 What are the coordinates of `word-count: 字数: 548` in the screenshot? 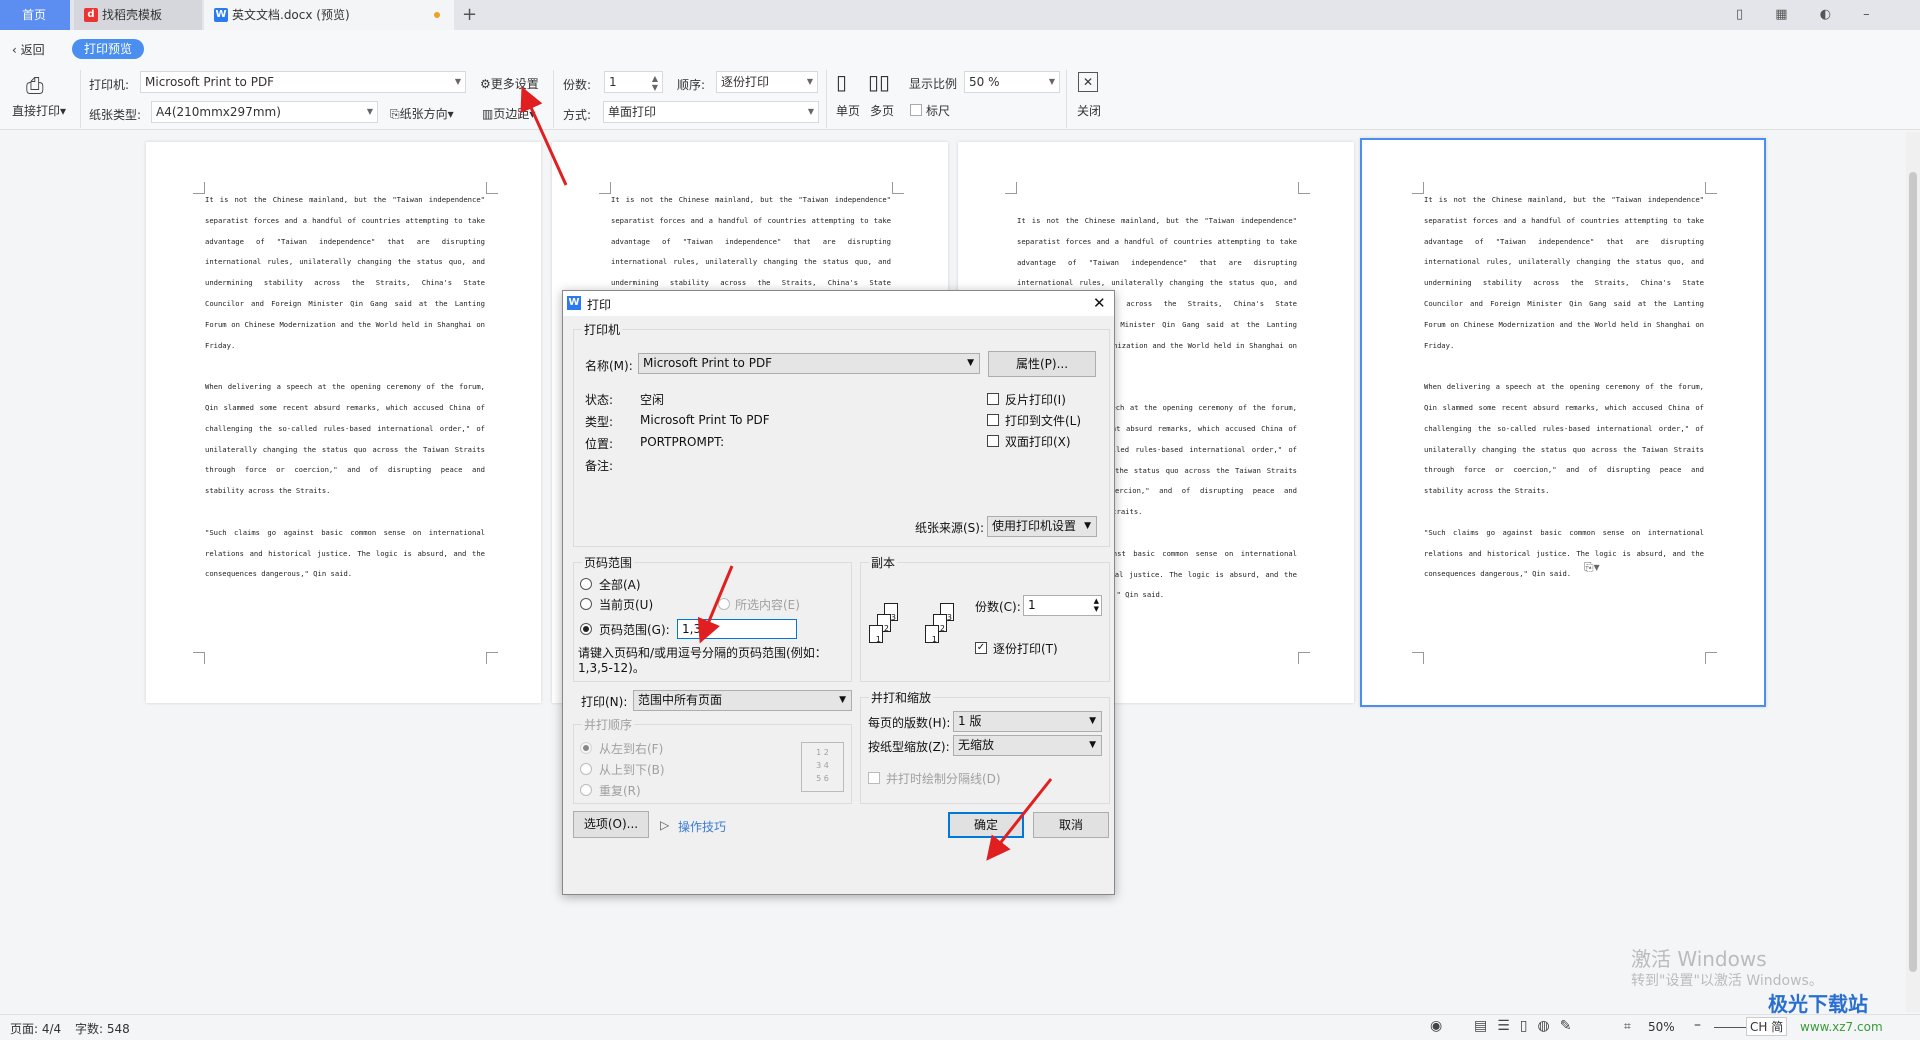 It's located at (102, 1028).